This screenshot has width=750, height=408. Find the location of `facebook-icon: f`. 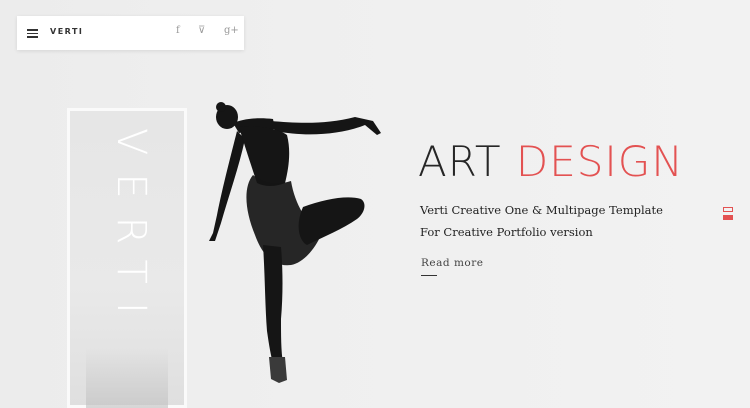

facebook-icon: f is located at coordinates (178, 30).